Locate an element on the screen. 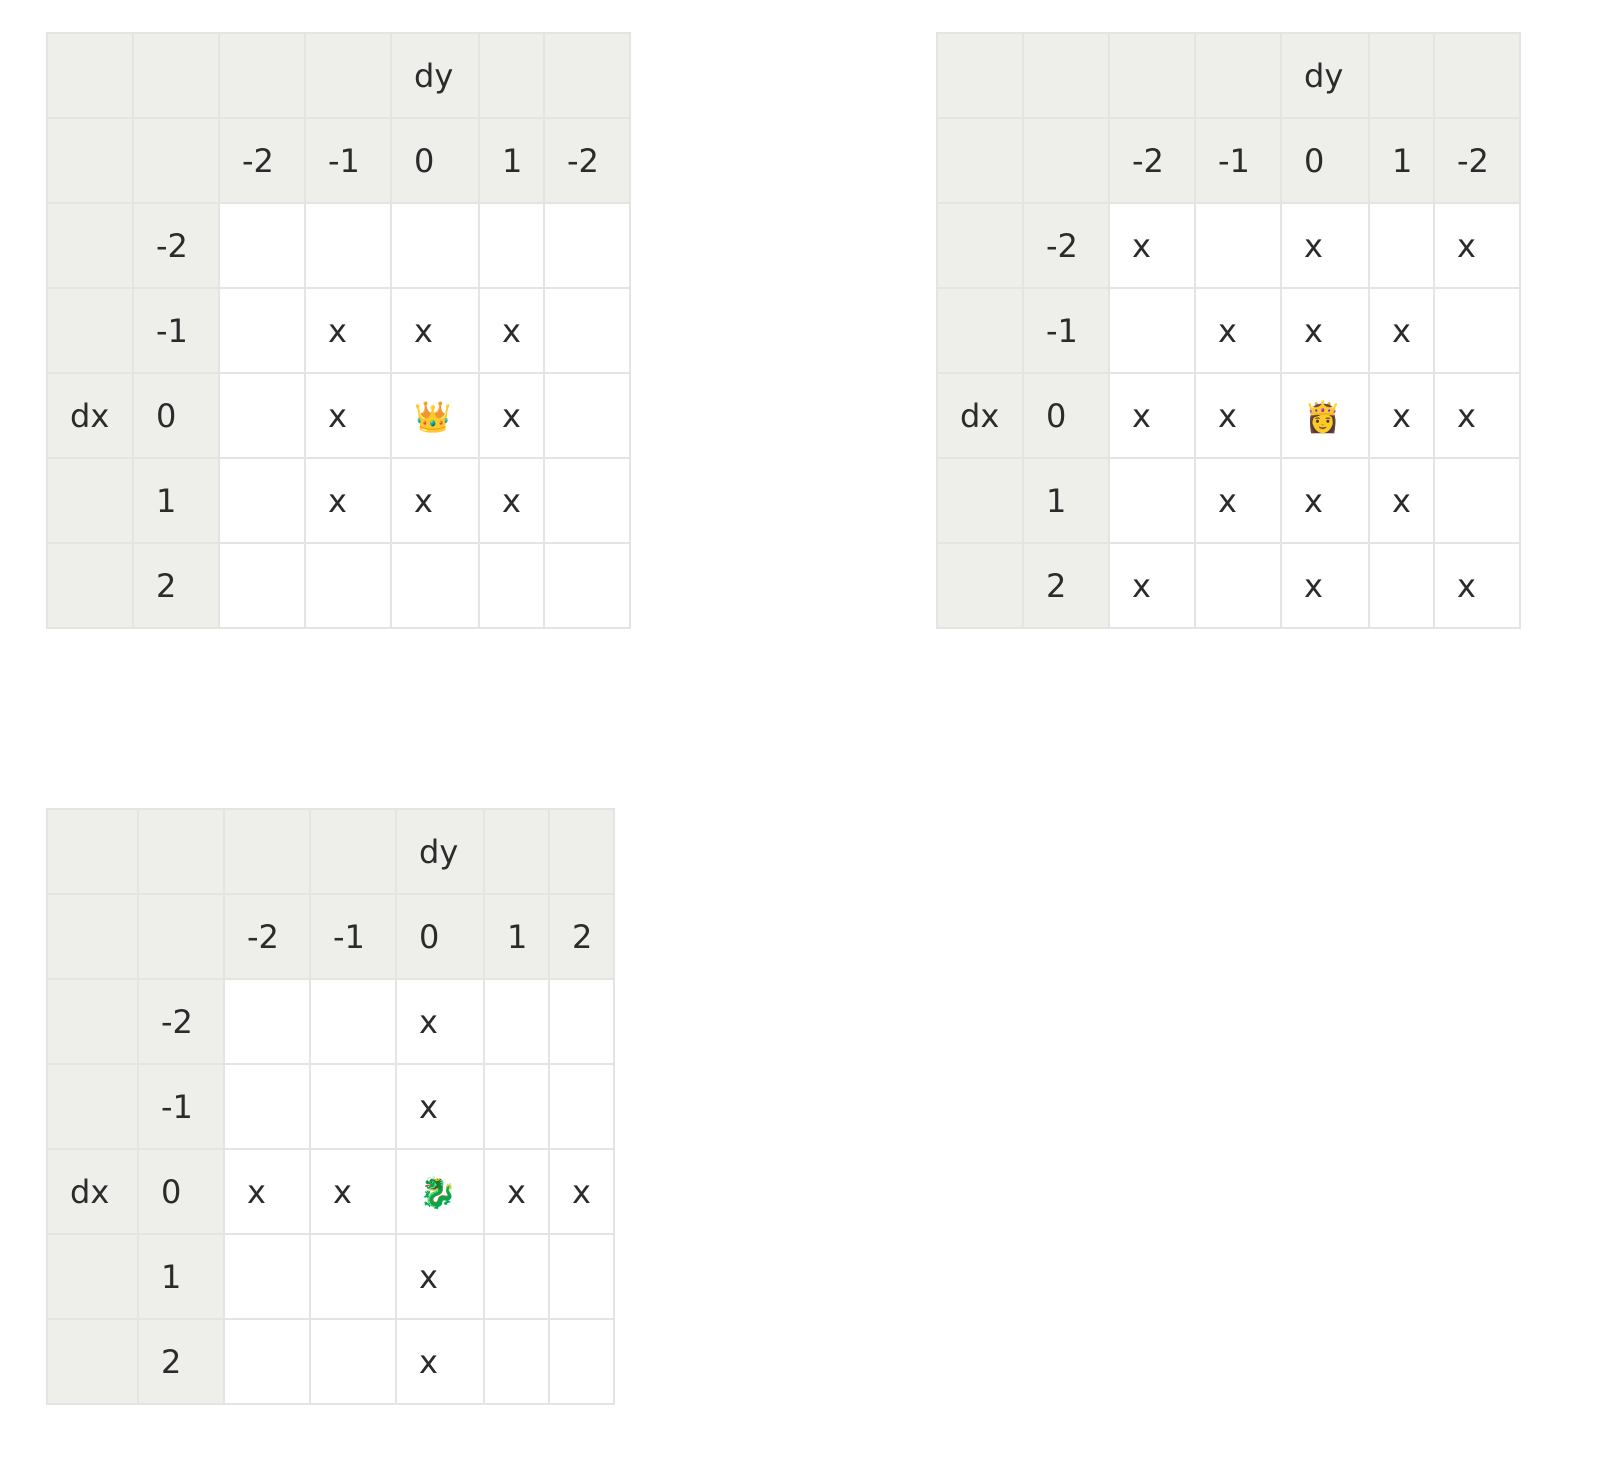 The image size is (1600, 1460). column-value: -1 is located at coordinates (1238, 160).